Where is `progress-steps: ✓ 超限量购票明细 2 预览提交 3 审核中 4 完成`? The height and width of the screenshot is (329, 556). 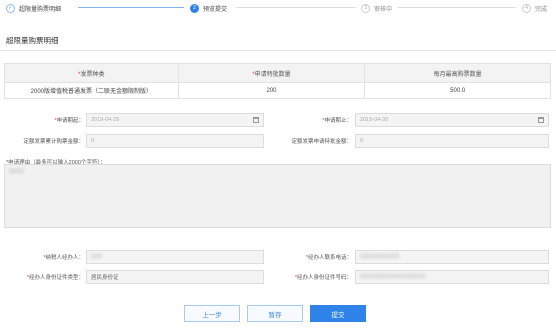
progress-steps: ✓ 超限量购票明细 2 预览提交 3 审核中 4 完成 is located at coordinates (278, 7).